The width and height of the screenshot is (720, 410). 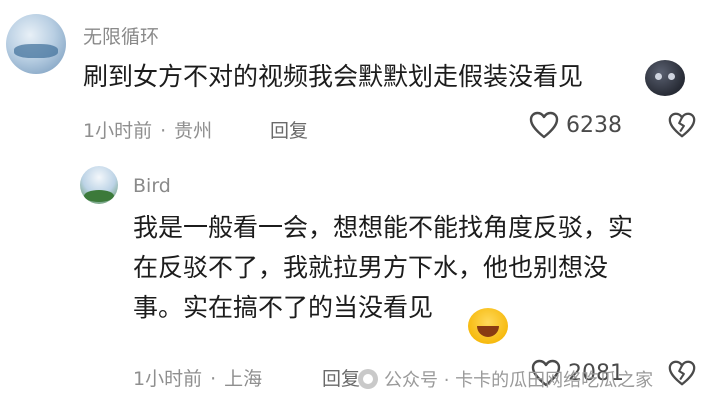 I want to click on reply-reply-button: 回复, so click(x=341, y=377).